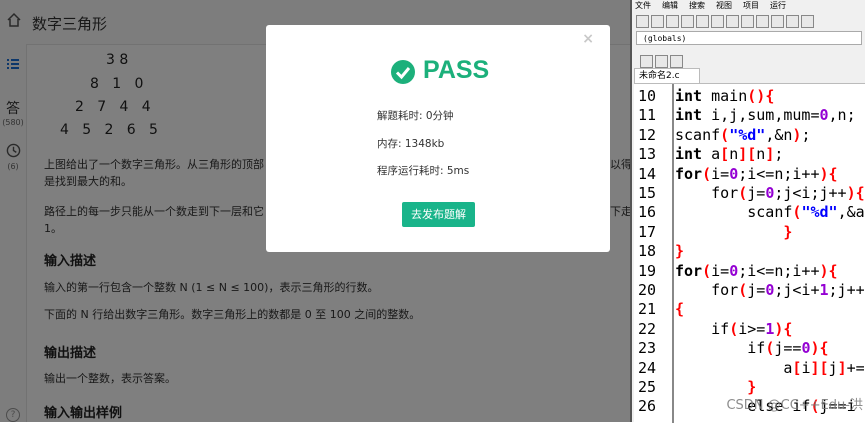 Image resolution: width=865 pixels, height=423 pixels. Describe the element at coordinates (456, 70) in the screenshot. I see `result-label: PASS` at that location.